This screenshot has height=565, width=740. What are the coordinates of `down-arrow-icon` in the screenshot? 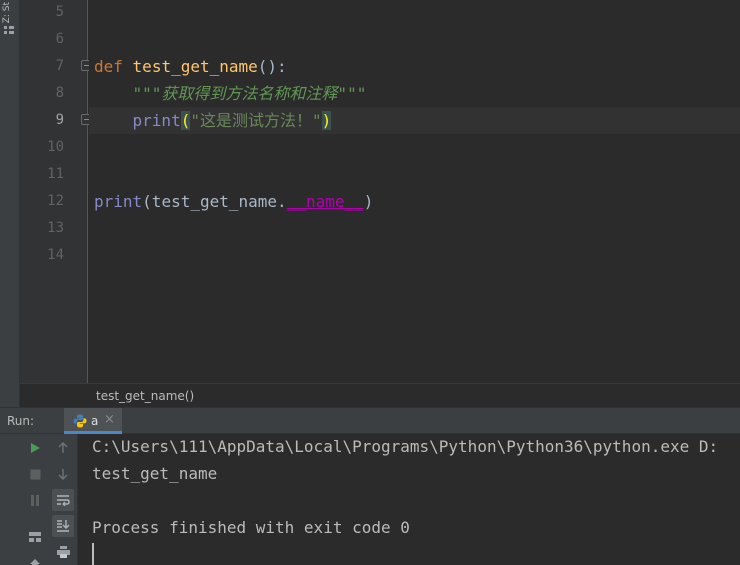 It's located at (63, 474).